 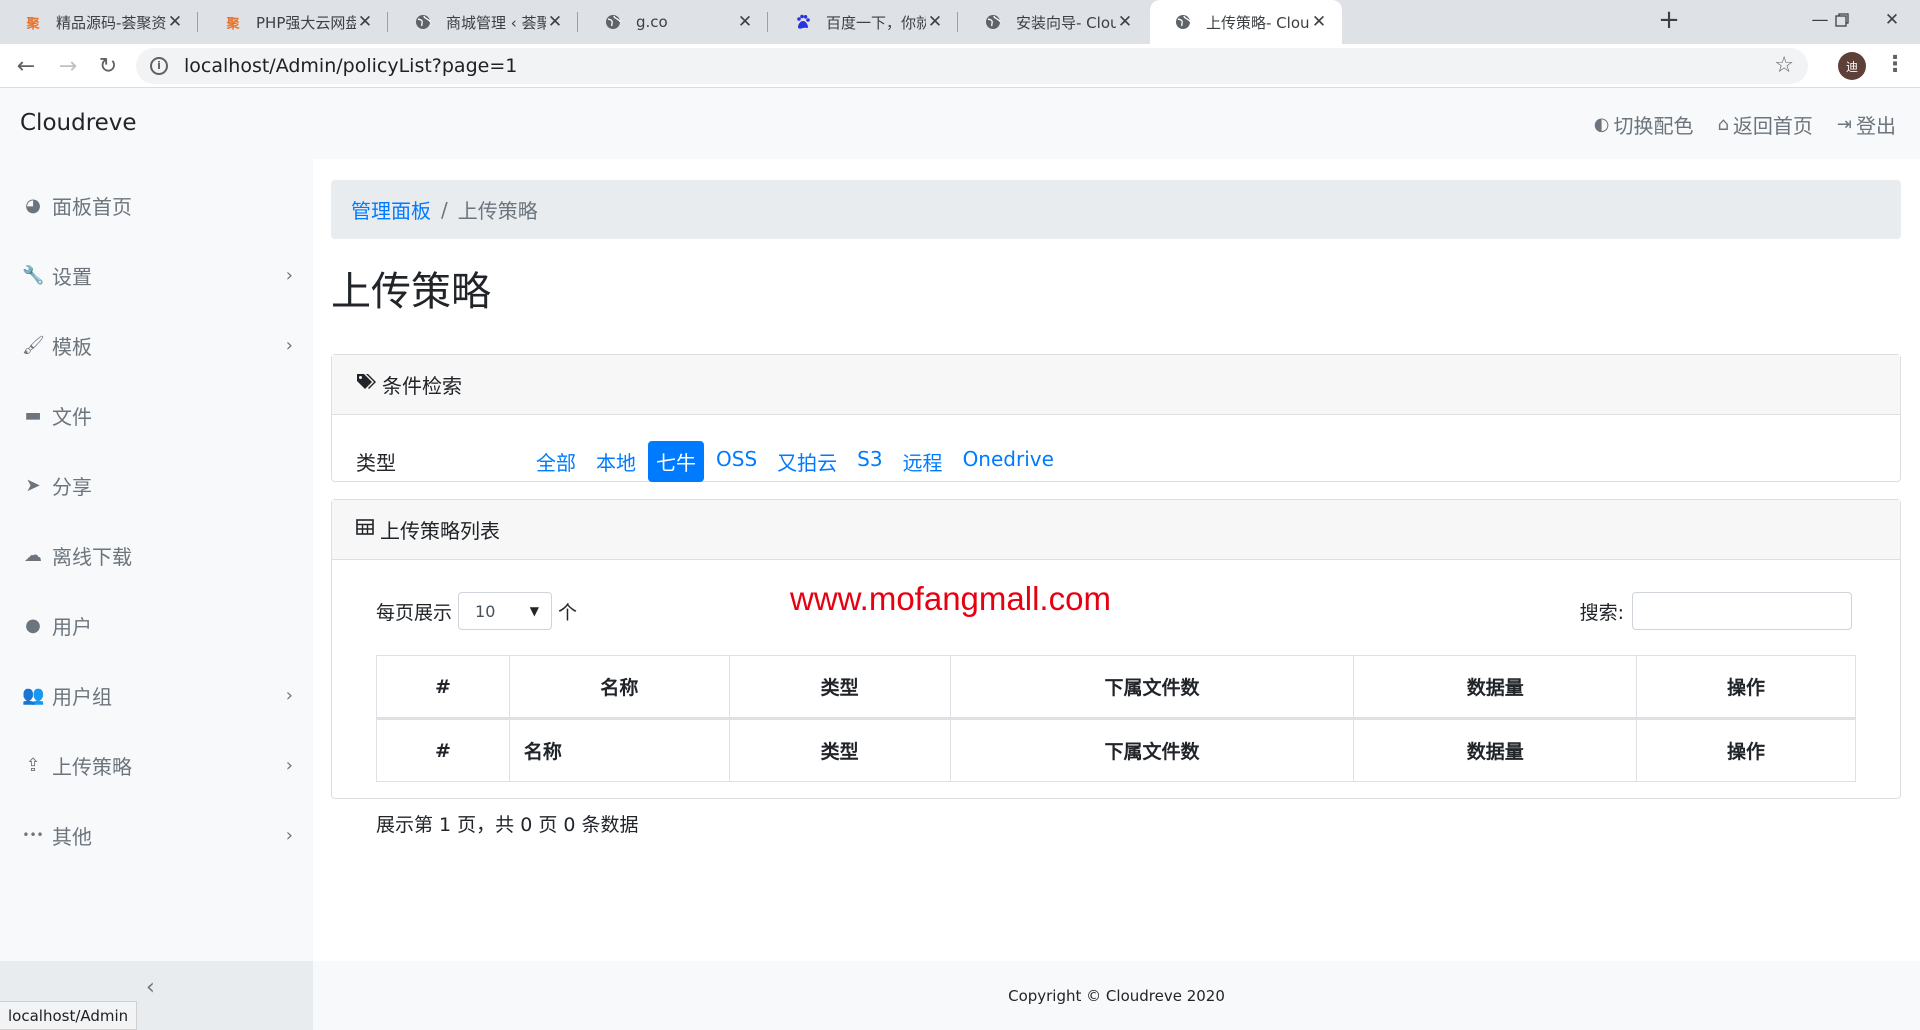 What do you see at coordinates (156, 205) in the screenshot?
I see `sidebar-item: ◕ 面板首页` at bounding box center [156, 205].